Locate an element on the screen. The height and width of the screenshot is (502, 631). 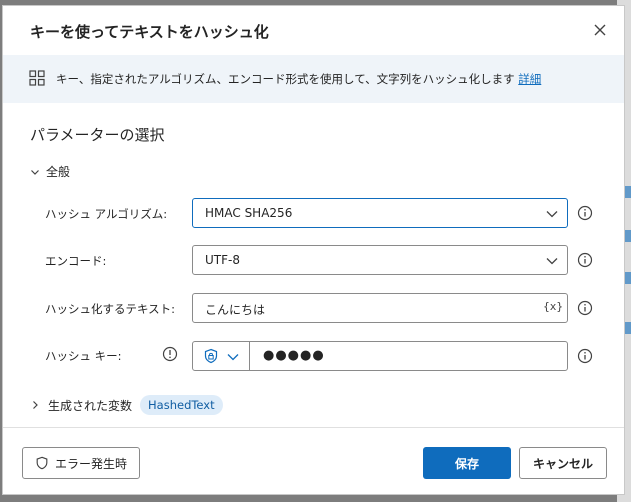
variable-picker-button: {x} is located at coordinates (553, 306).